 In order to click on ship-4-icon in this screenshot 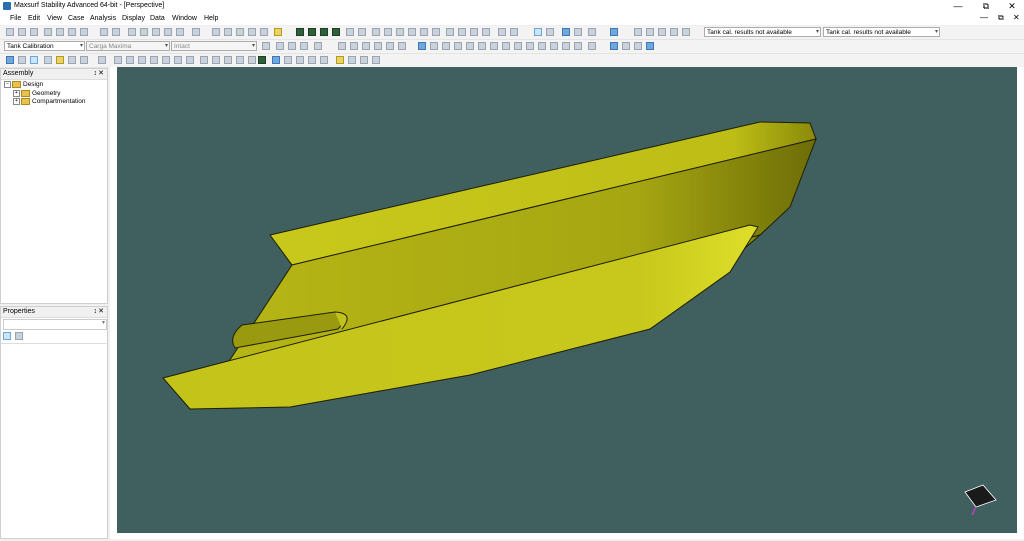, I will do `click(154, 60)`.